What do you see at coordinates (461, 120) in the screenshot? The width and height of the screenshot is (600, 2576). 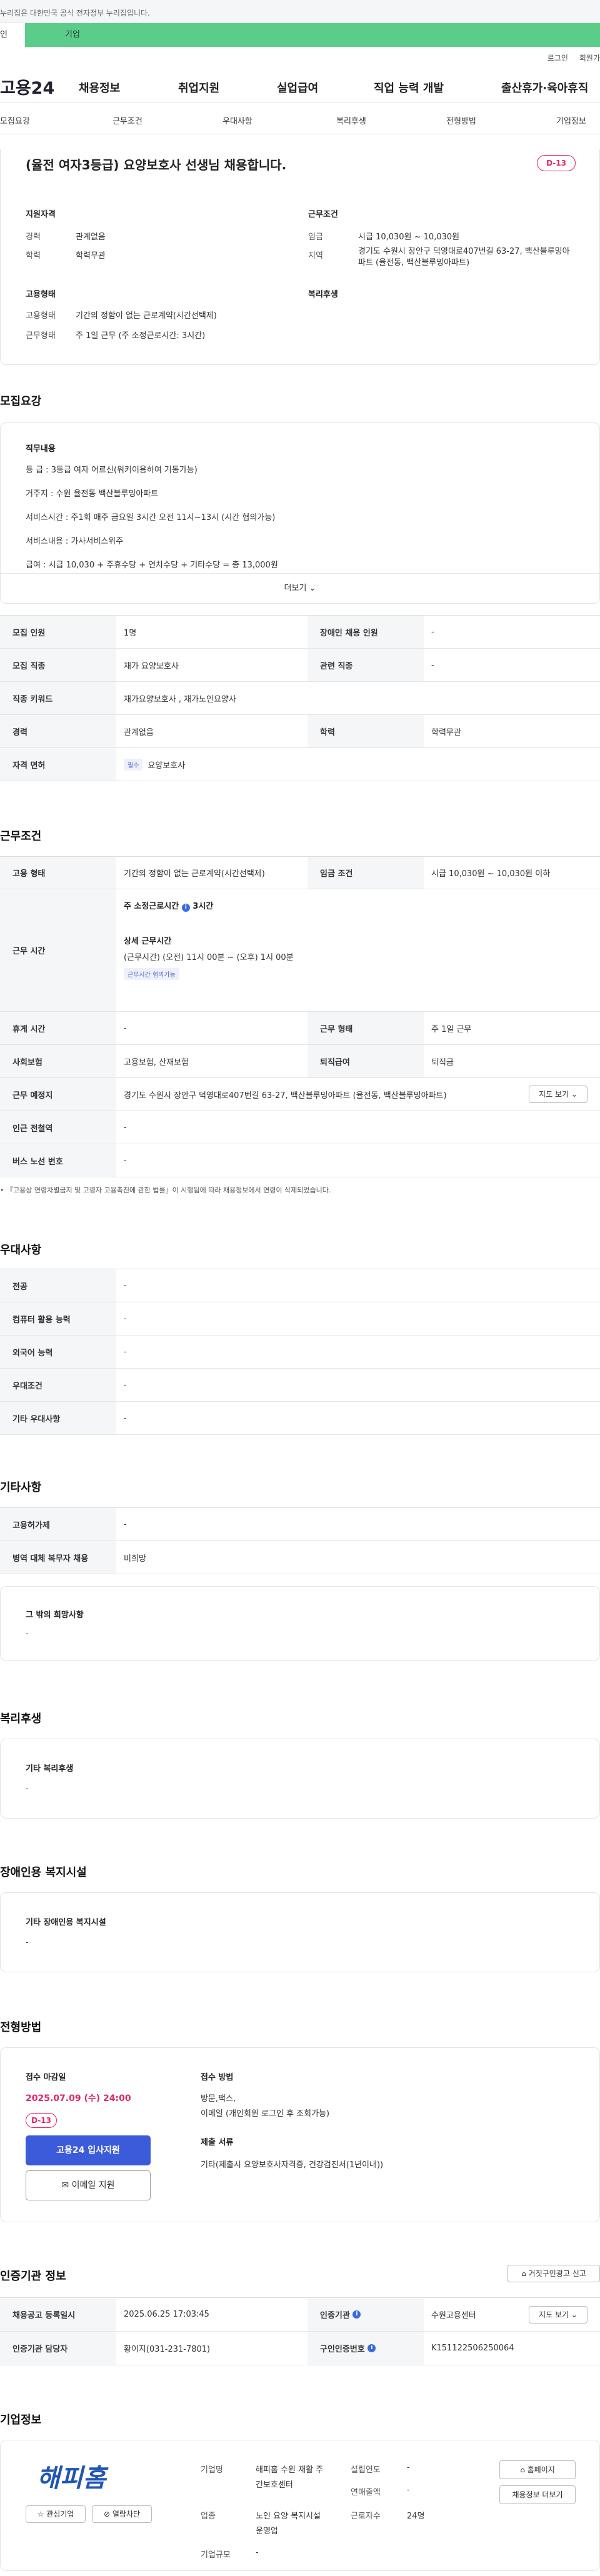 I see `subnav-apply: 전형방법` at bounding box center [461, 120].